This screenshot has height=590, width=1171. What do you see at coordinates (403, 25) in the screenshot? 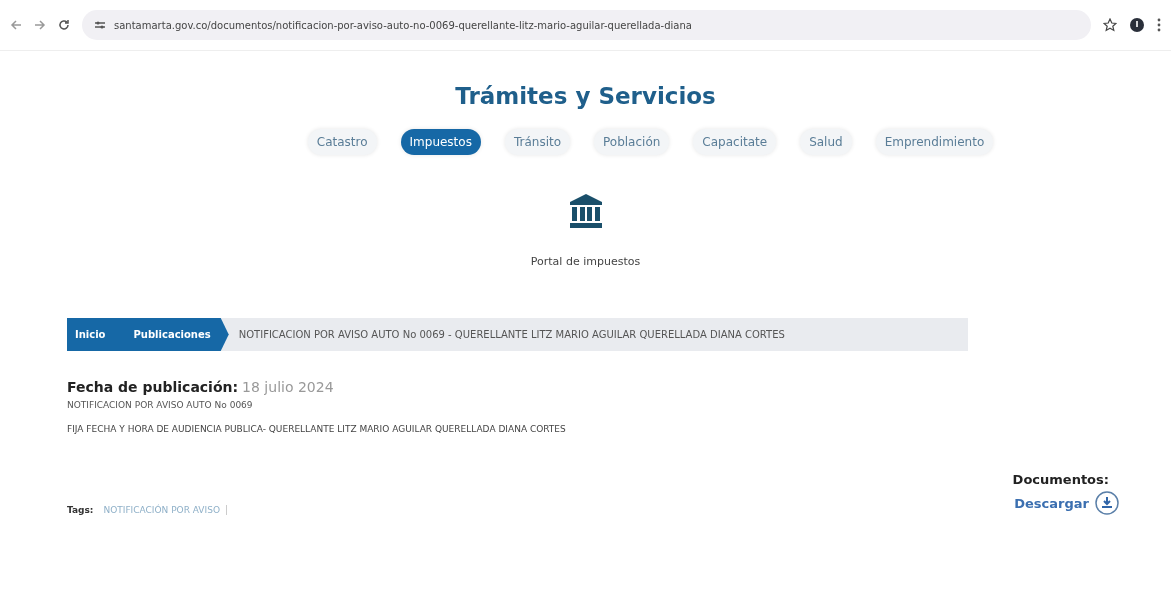
I see `url-text: santamarta.gov.co/documentos/notificacion-por-aviso-auto-no-0069-querellante-litz-mario-aguilar-querellada-diana` at bounding box center [403, 25].